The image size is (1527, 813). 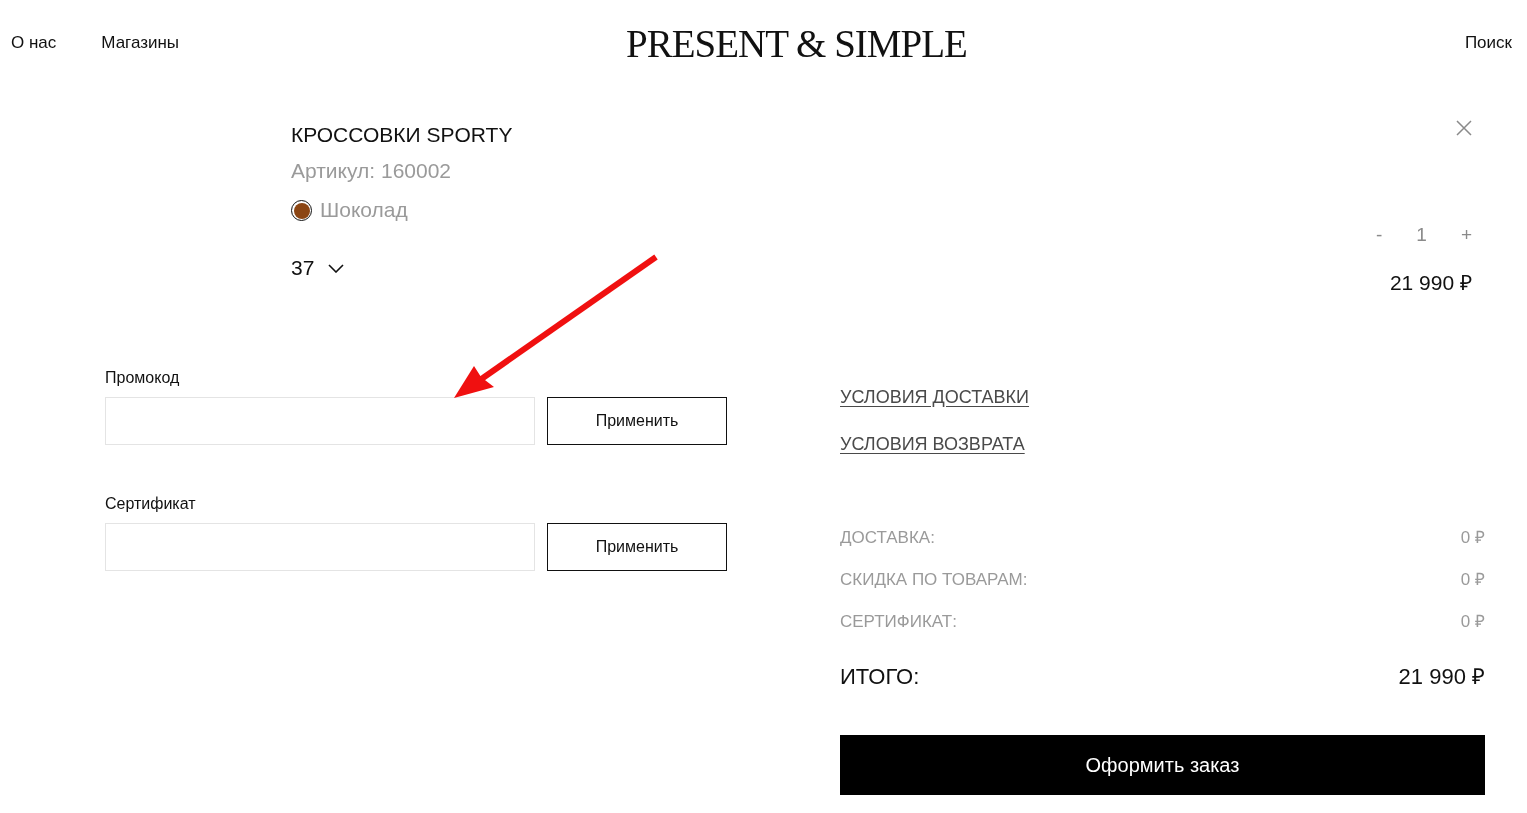 I want to click on size-dropdown: 37, so click(x=318, y=268).